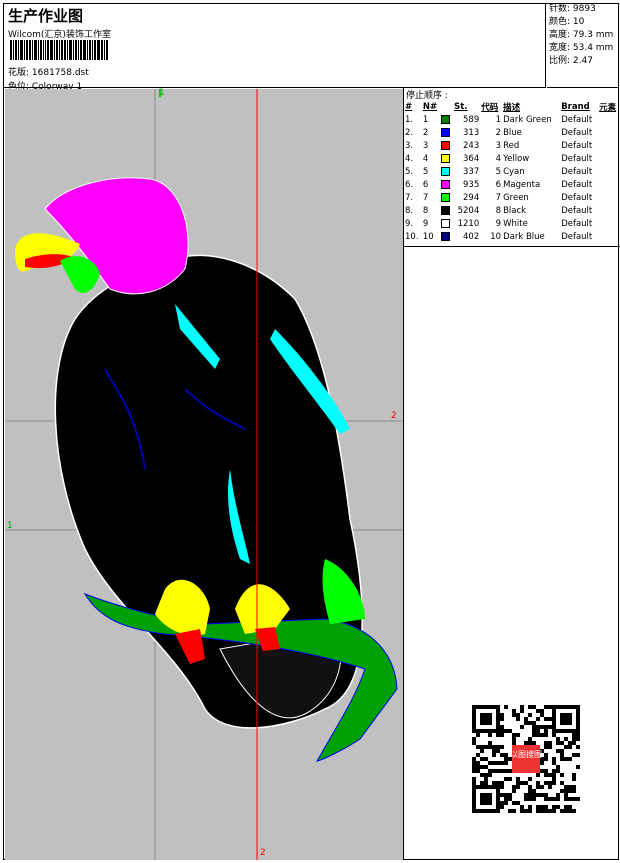 The width and height of the screenshot is (620, 863). What do you see at coordinates (409, 106) in the screenshot?
I see `column-header: #` at bounding box center [409, 106].